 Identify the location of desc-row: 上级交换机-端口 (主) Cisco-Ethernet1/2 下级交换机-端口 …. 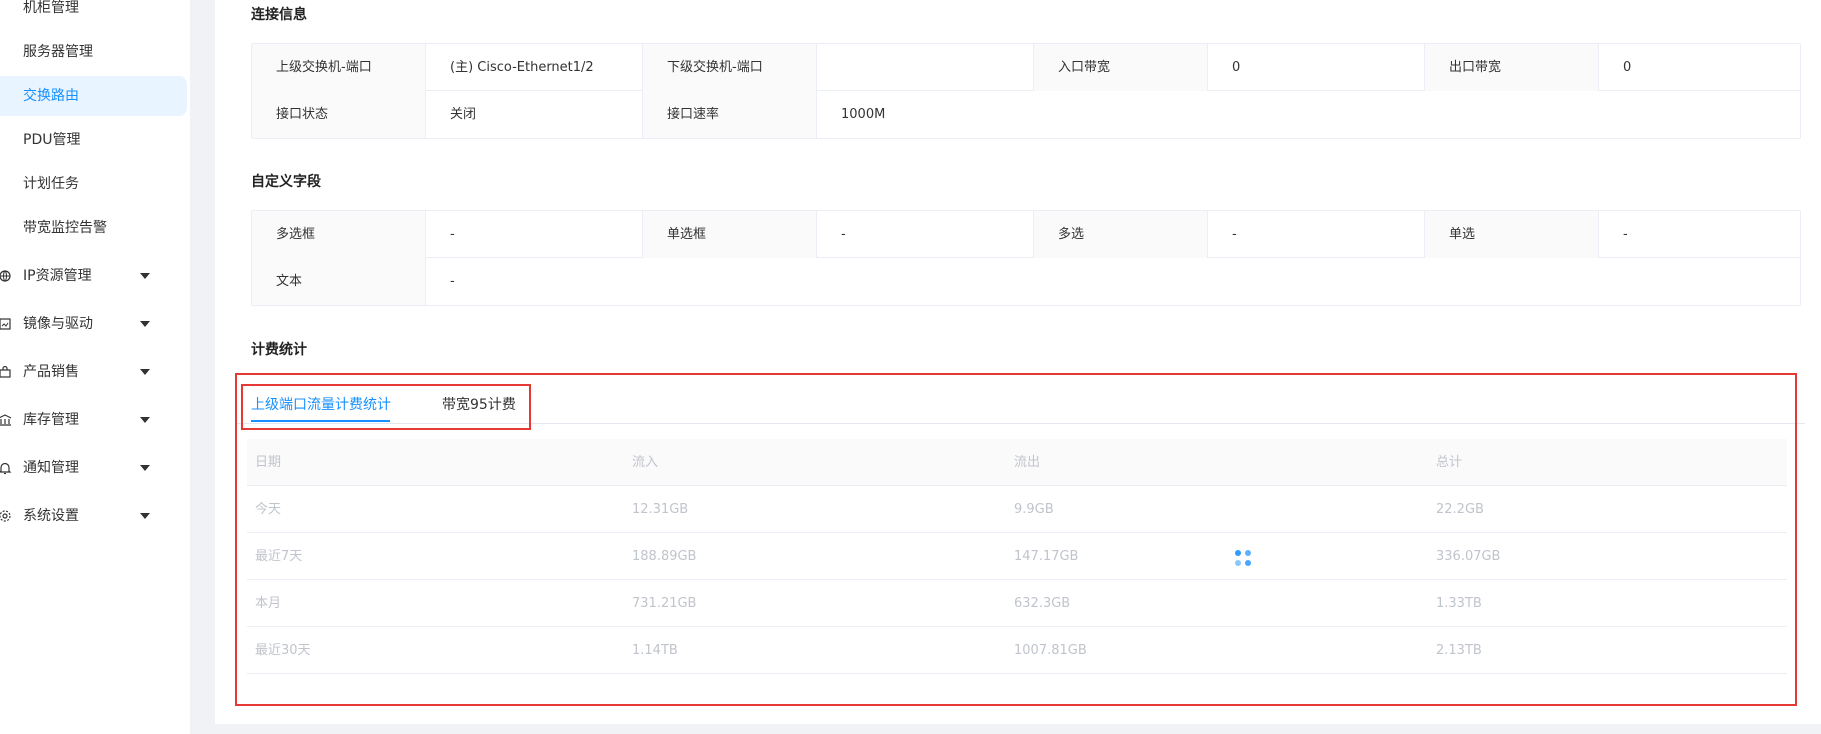
(1026, 67).